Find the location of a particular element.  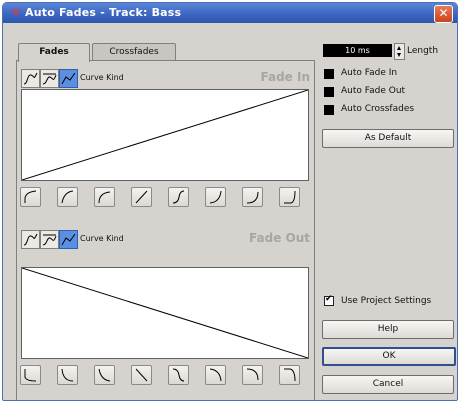

cancel-label: Cancel is located at coordinates (388, 384).